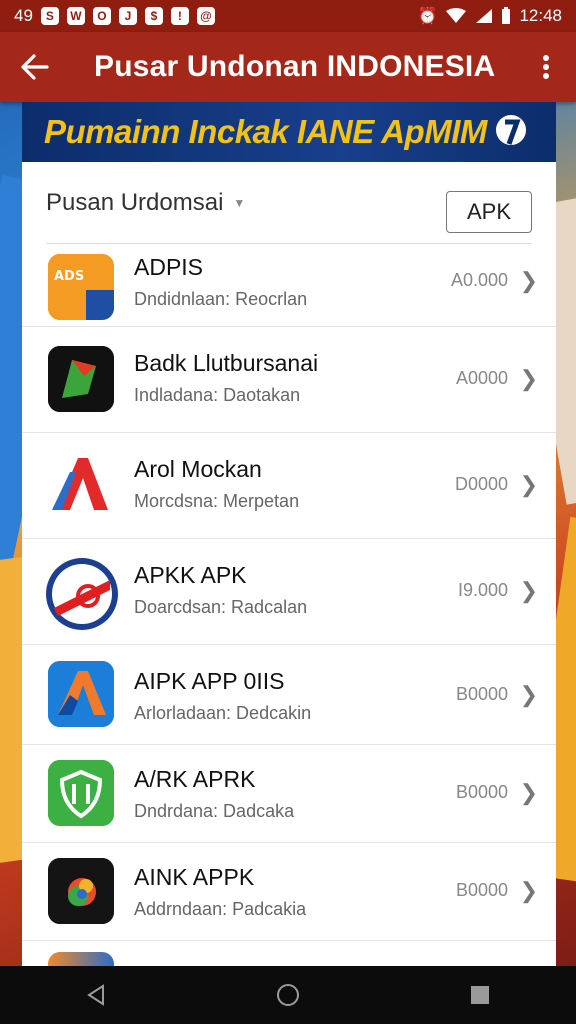 This screenshot has height=1024, width=576. I want to click on blue-a-icon, so click(81, 694).